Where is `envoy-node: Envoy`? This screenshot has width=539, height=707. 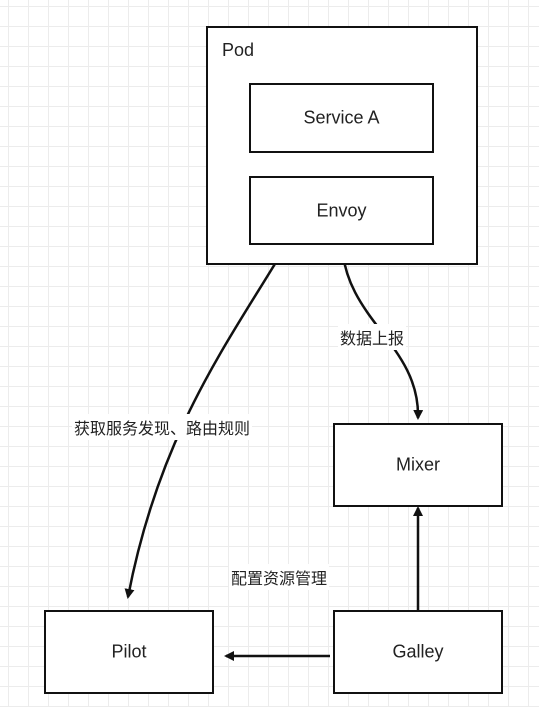 envoy-node: Envoy is located at coordinates (341, 210).